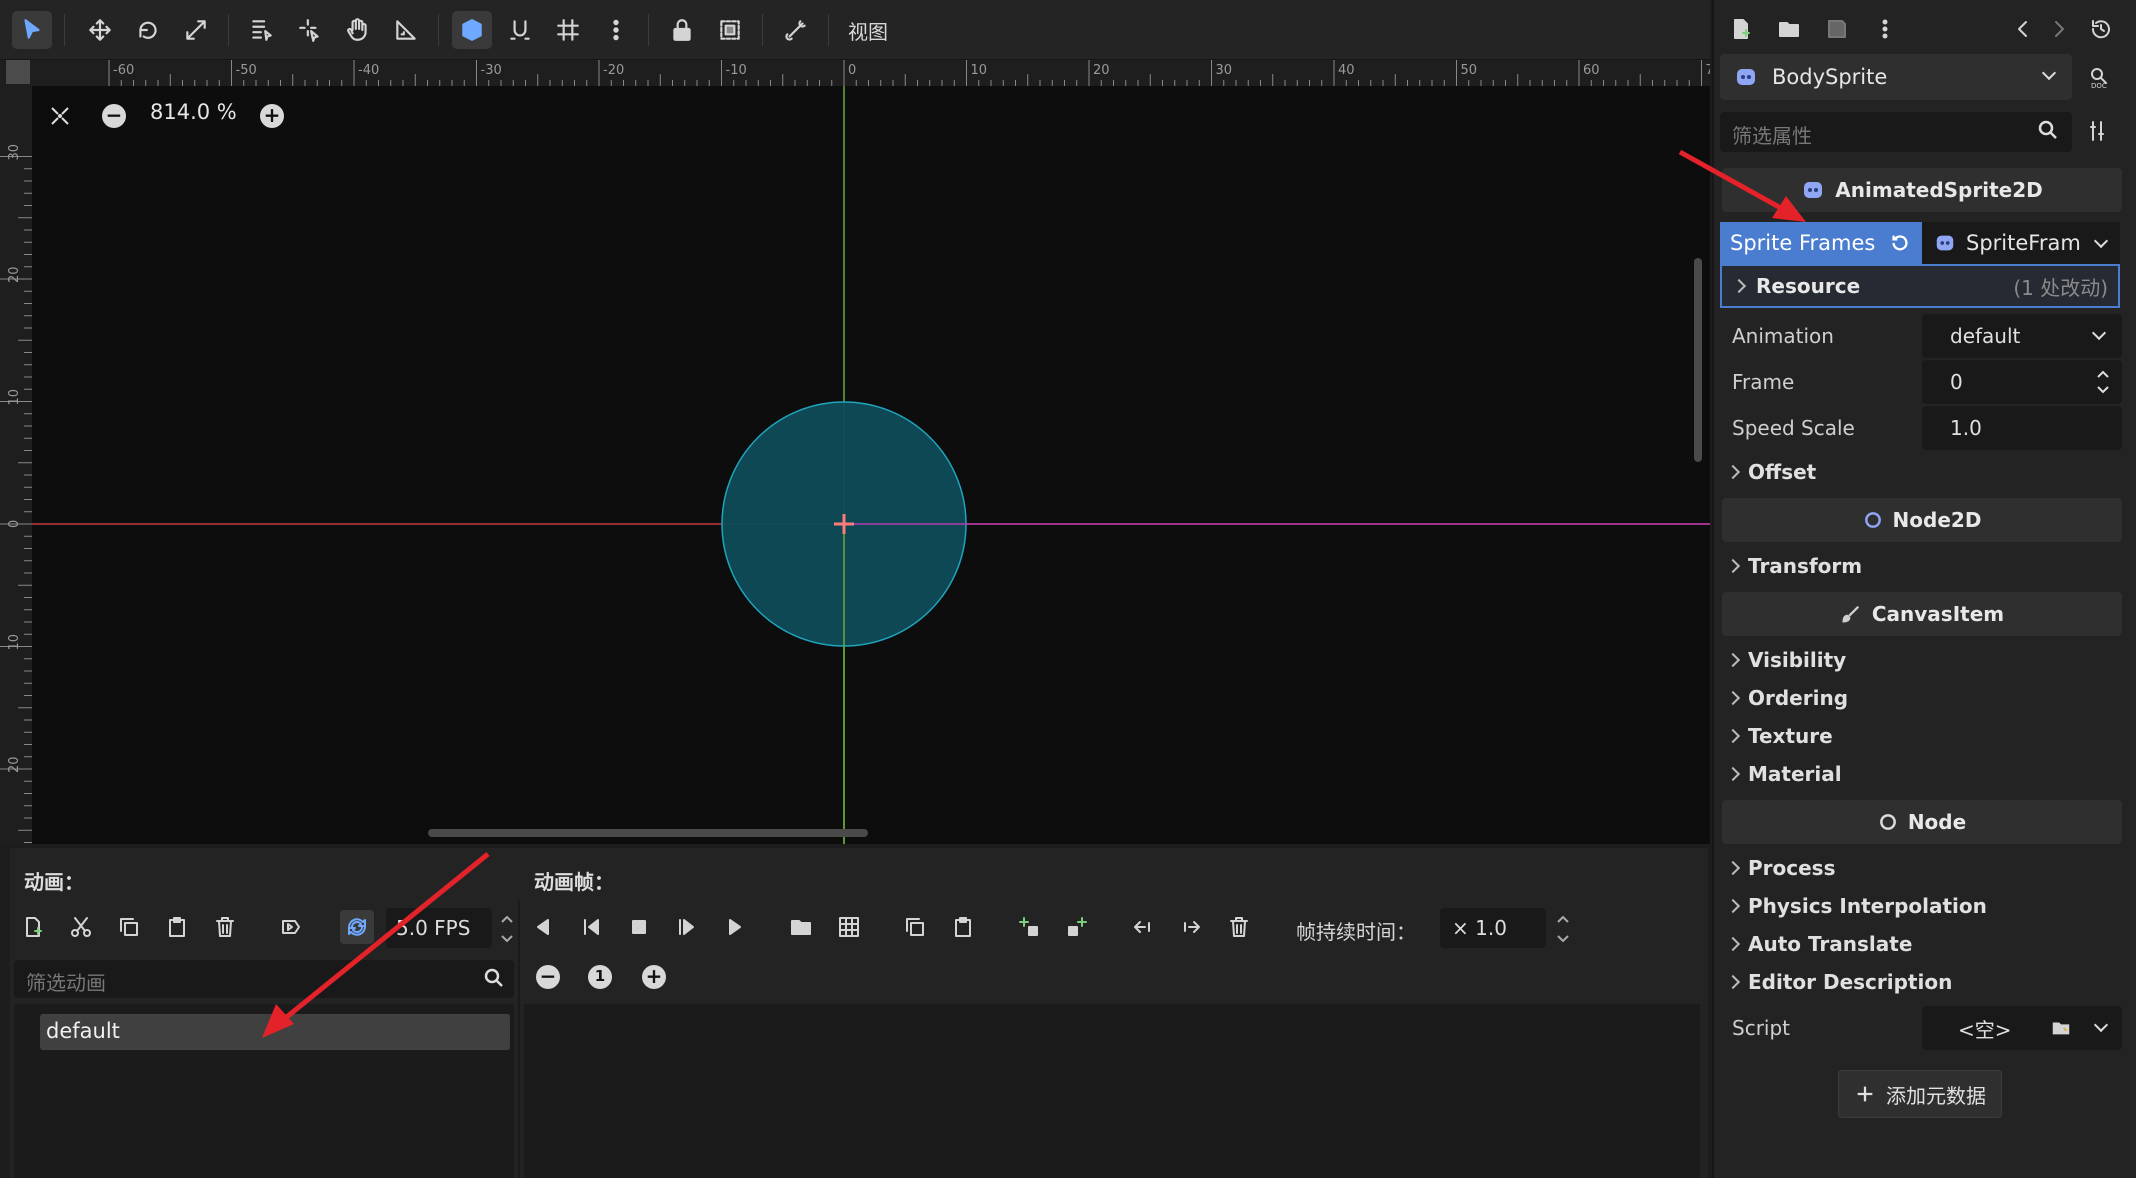 The width and height of the screenshot is (2136, 1178). Describe the element at coordinates (1143, 927) in the screenshot. I see `move-frame-left-button` at that location.